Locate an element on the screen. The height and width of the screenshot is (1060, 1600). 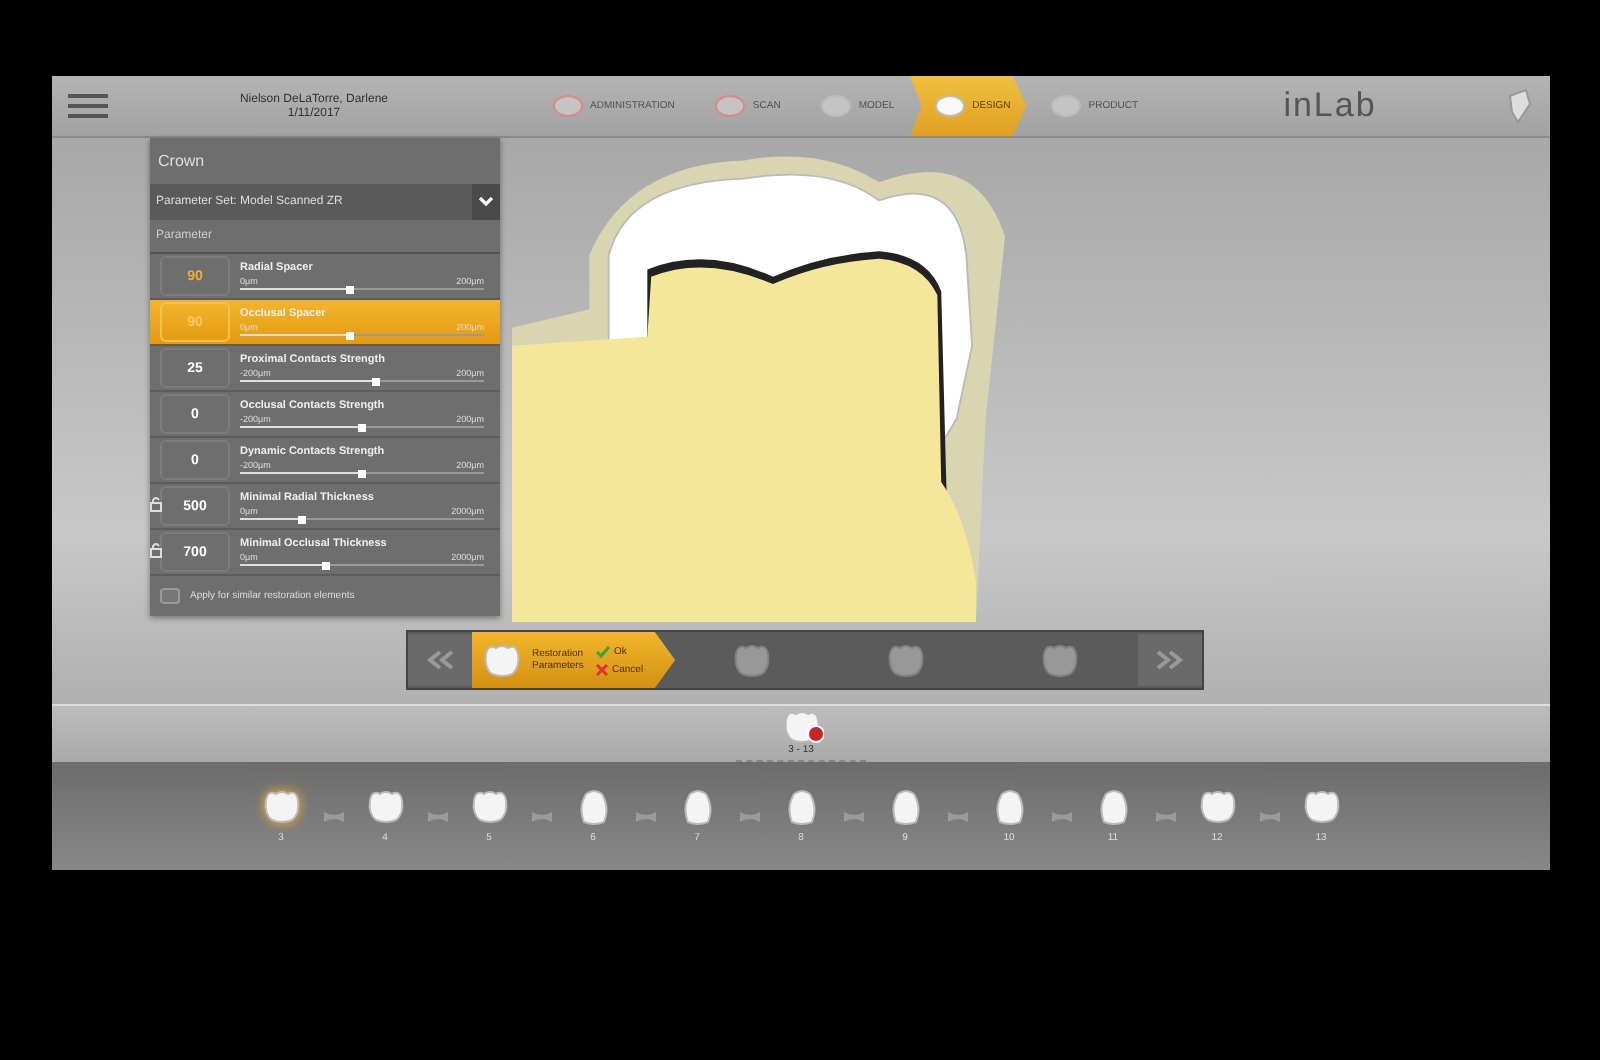
cross-icon is located at coordinates (602, 669).